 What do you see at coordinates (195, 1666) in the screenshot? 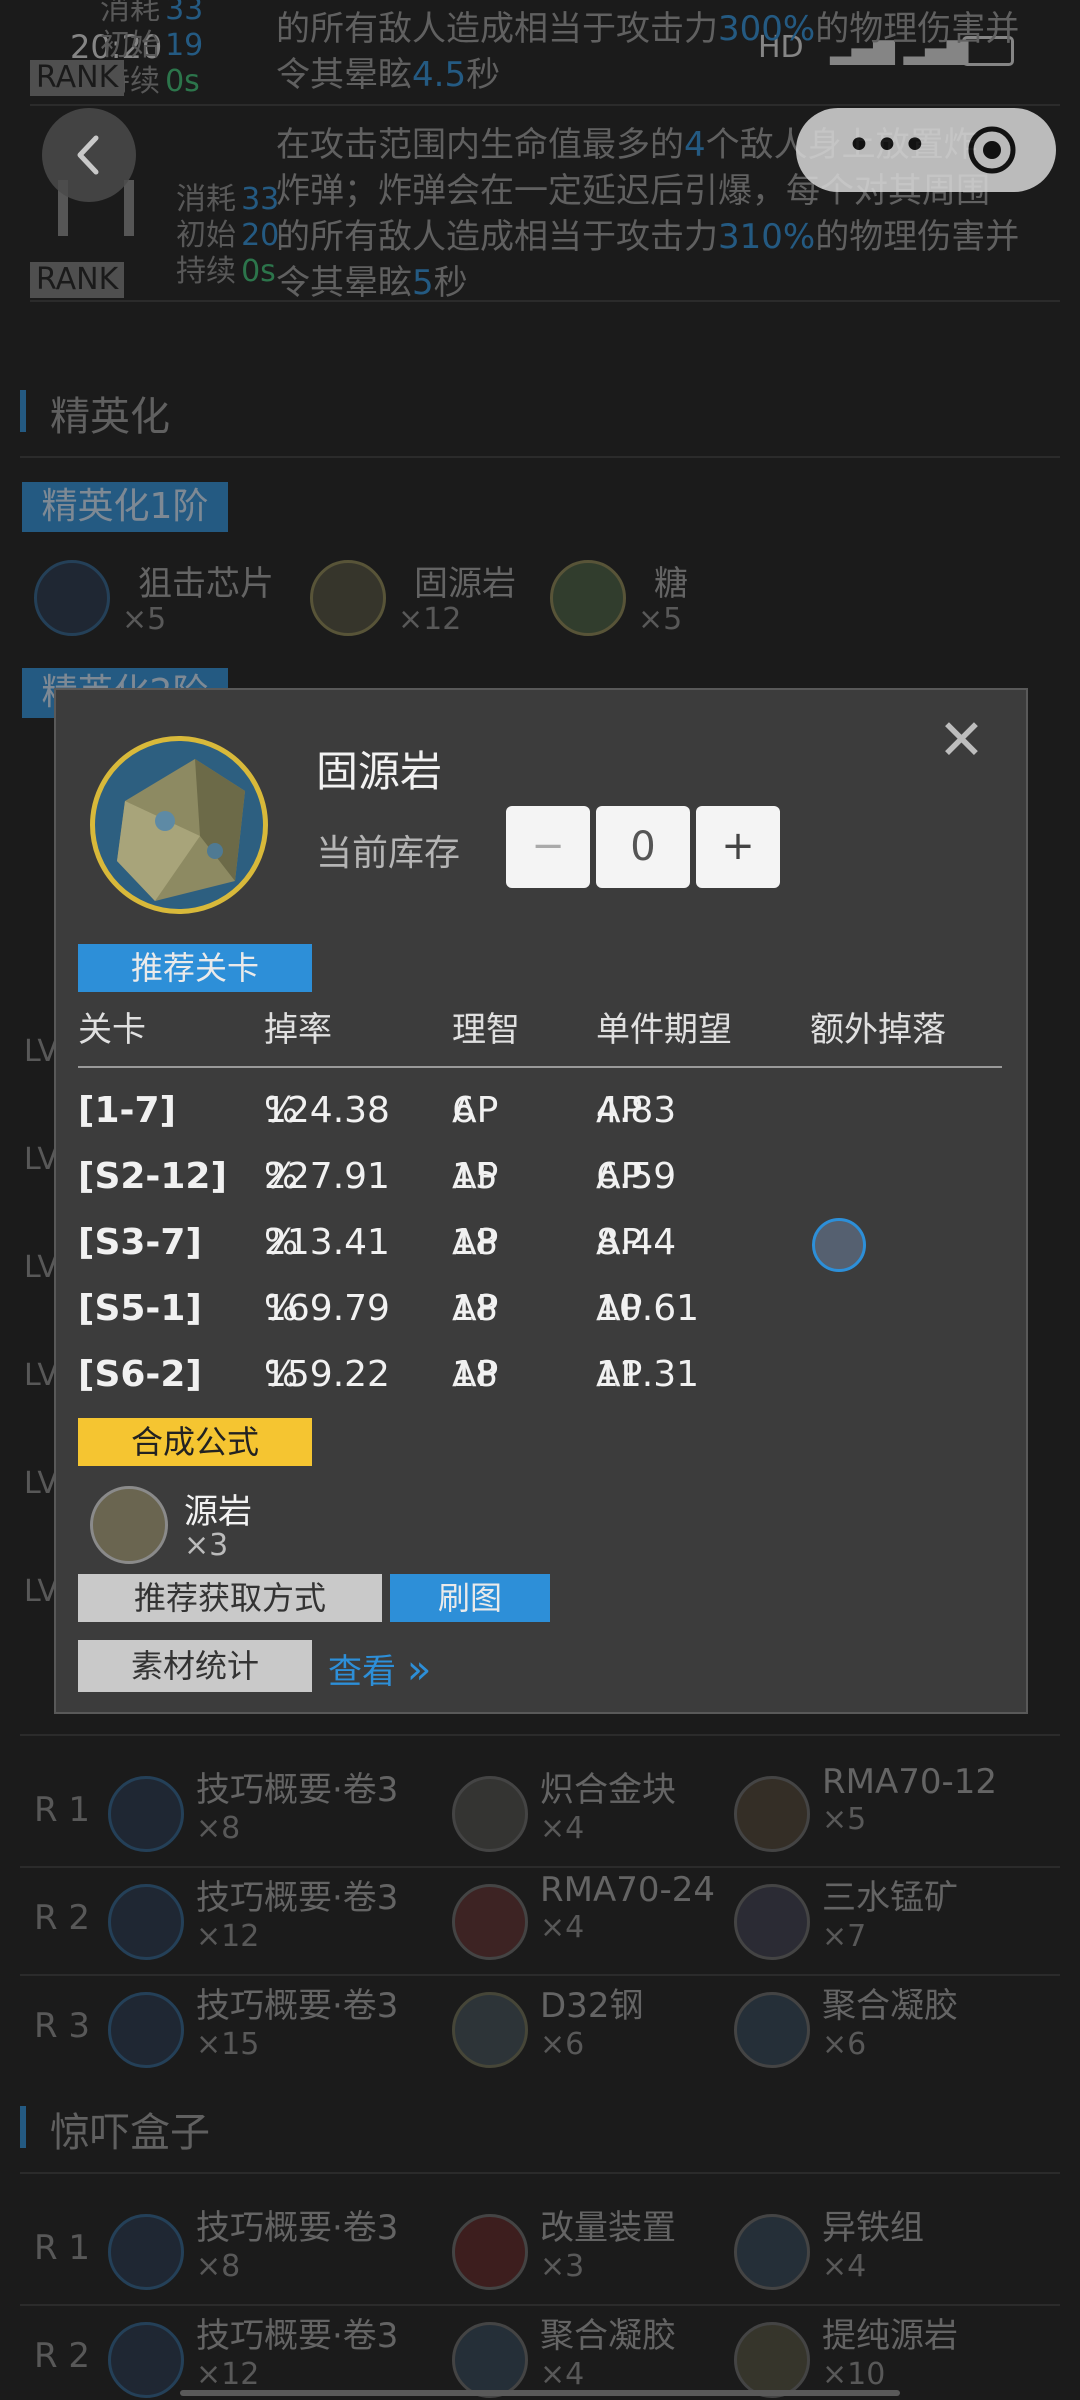
I see `material-stats-button: 素材统计` at bounding box center [195, 1666].